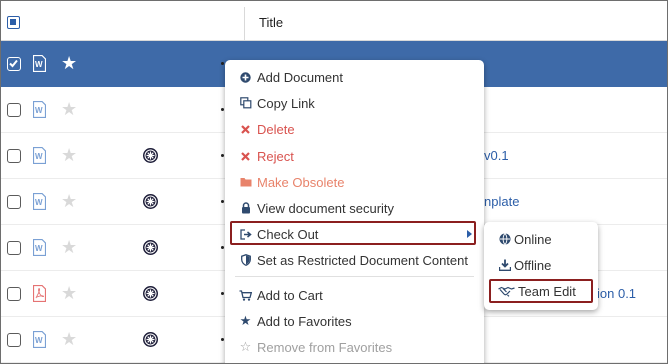 The width and height of the screenshot is (668, 364). Describe the element at coordinates (244, 24) in the screenshot. I see `column-divider` at that location.